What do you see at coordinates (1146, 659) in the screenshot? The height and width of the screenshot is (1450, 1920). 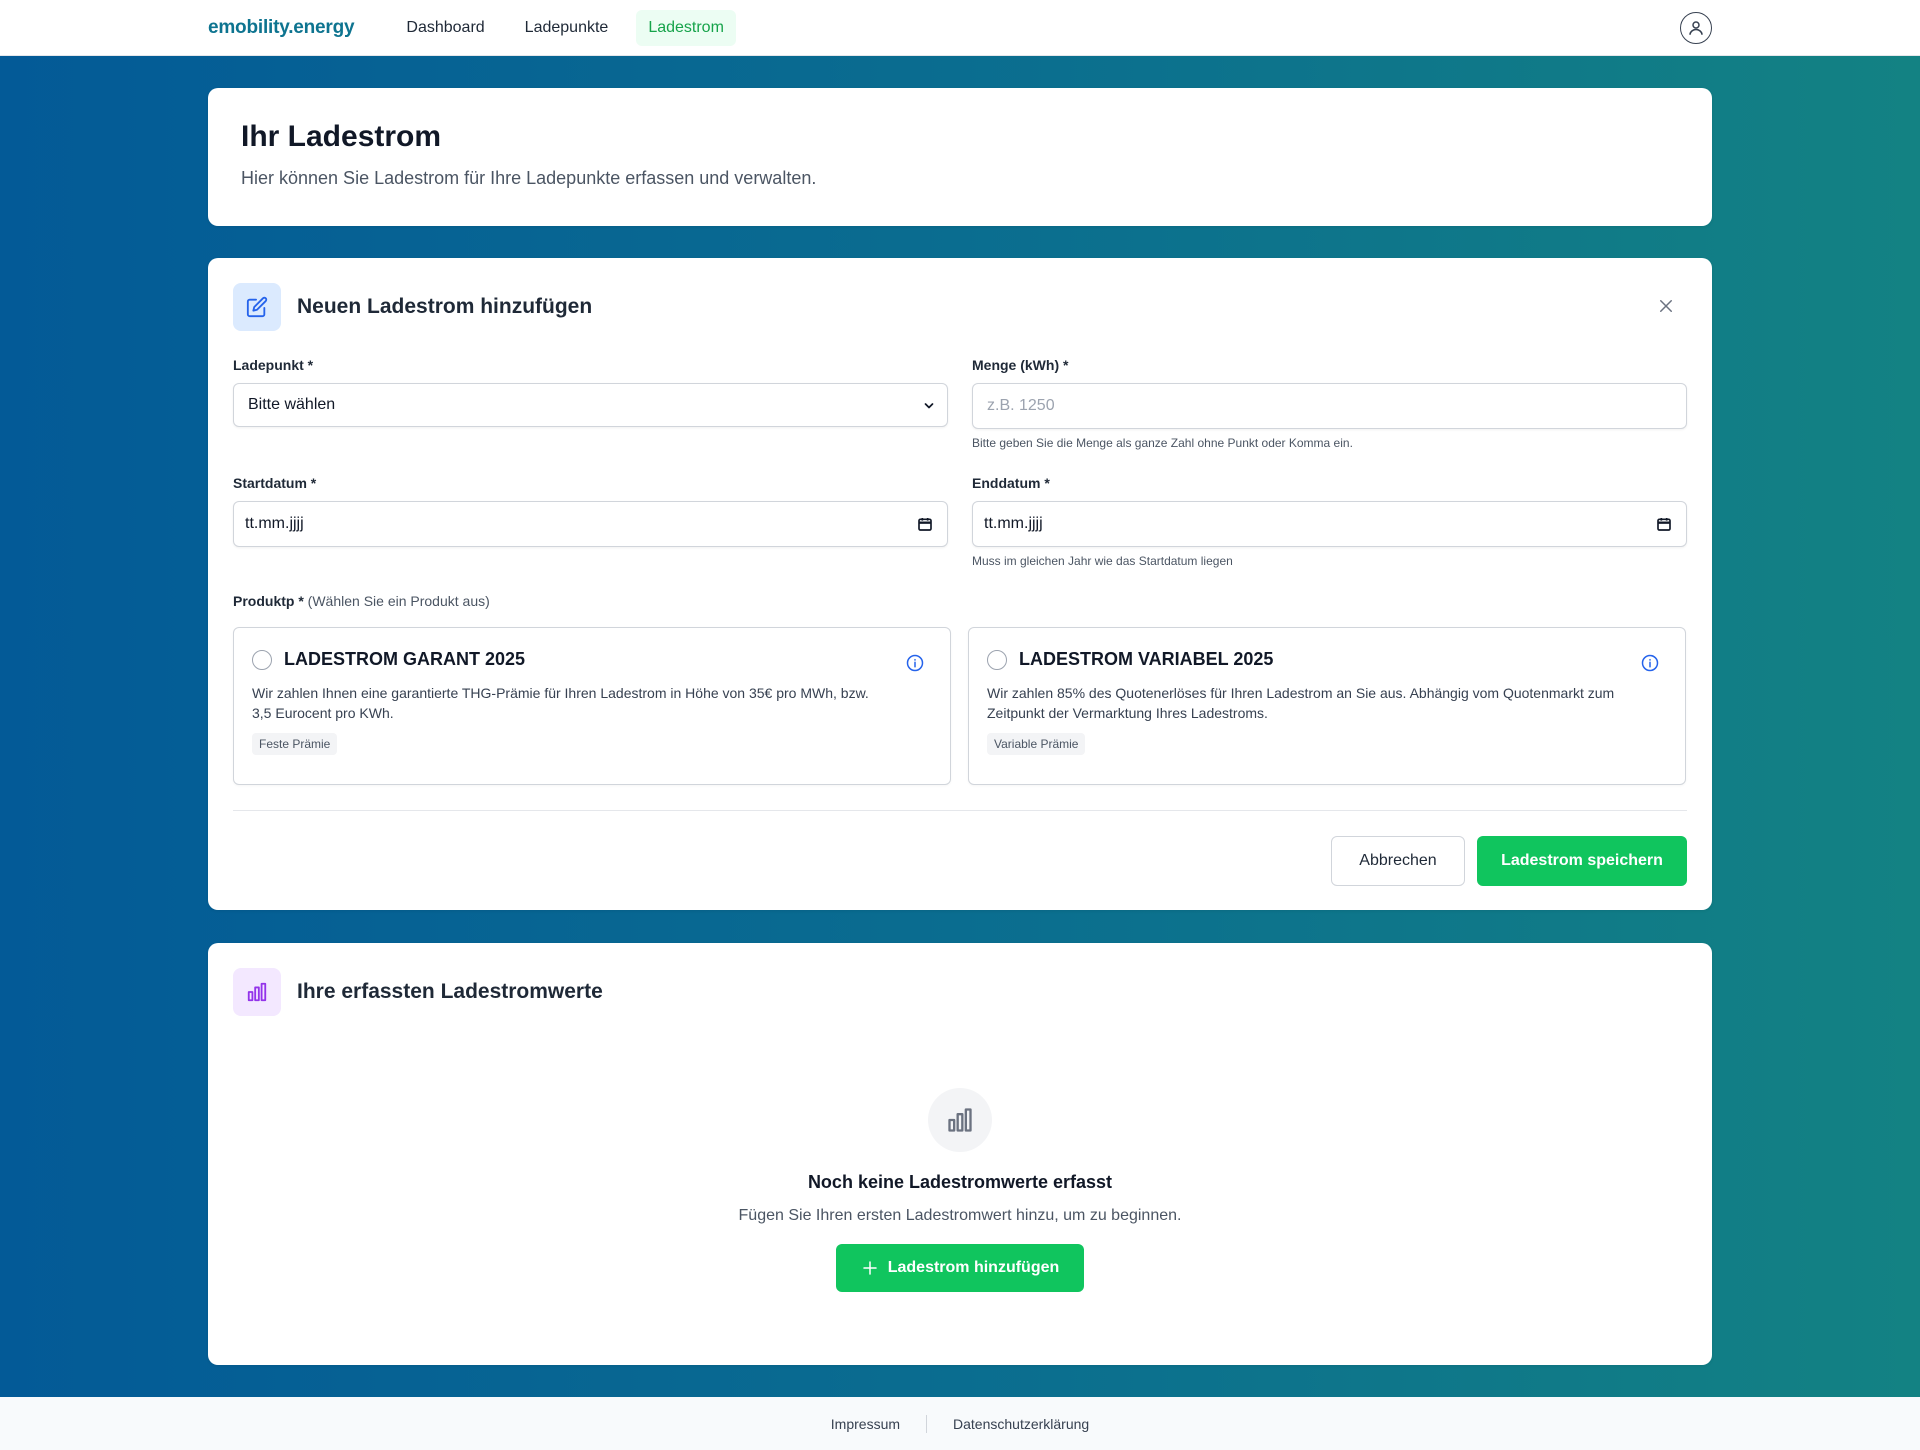 I see `product-title-variabel: LADESTROM VARIABEL 2025` at bounding box center [1146, 659].